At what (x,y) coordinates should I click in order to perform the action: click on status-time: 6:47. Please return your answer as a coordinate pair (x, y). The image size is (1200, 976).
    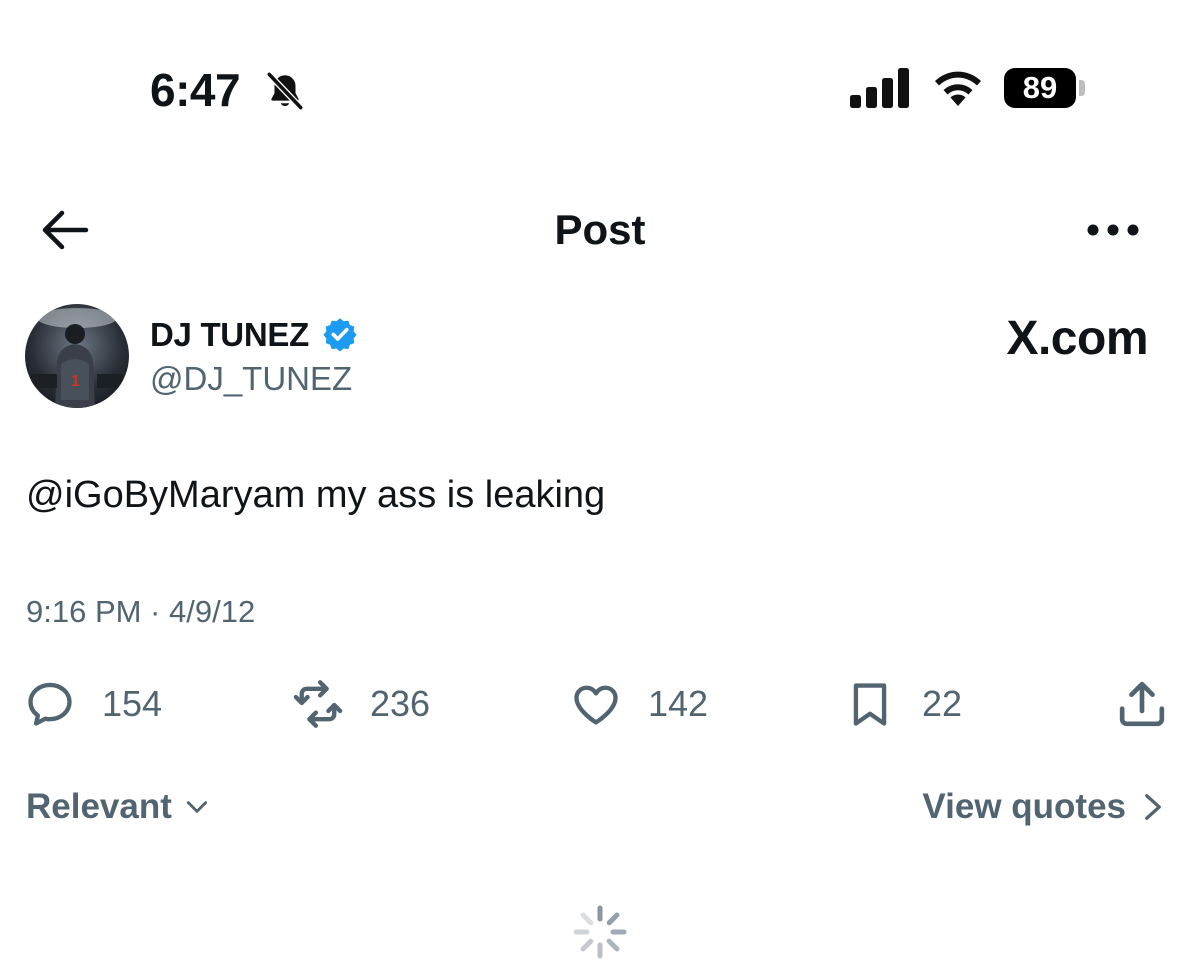
    Looking at the image, I should click on (195, 90).